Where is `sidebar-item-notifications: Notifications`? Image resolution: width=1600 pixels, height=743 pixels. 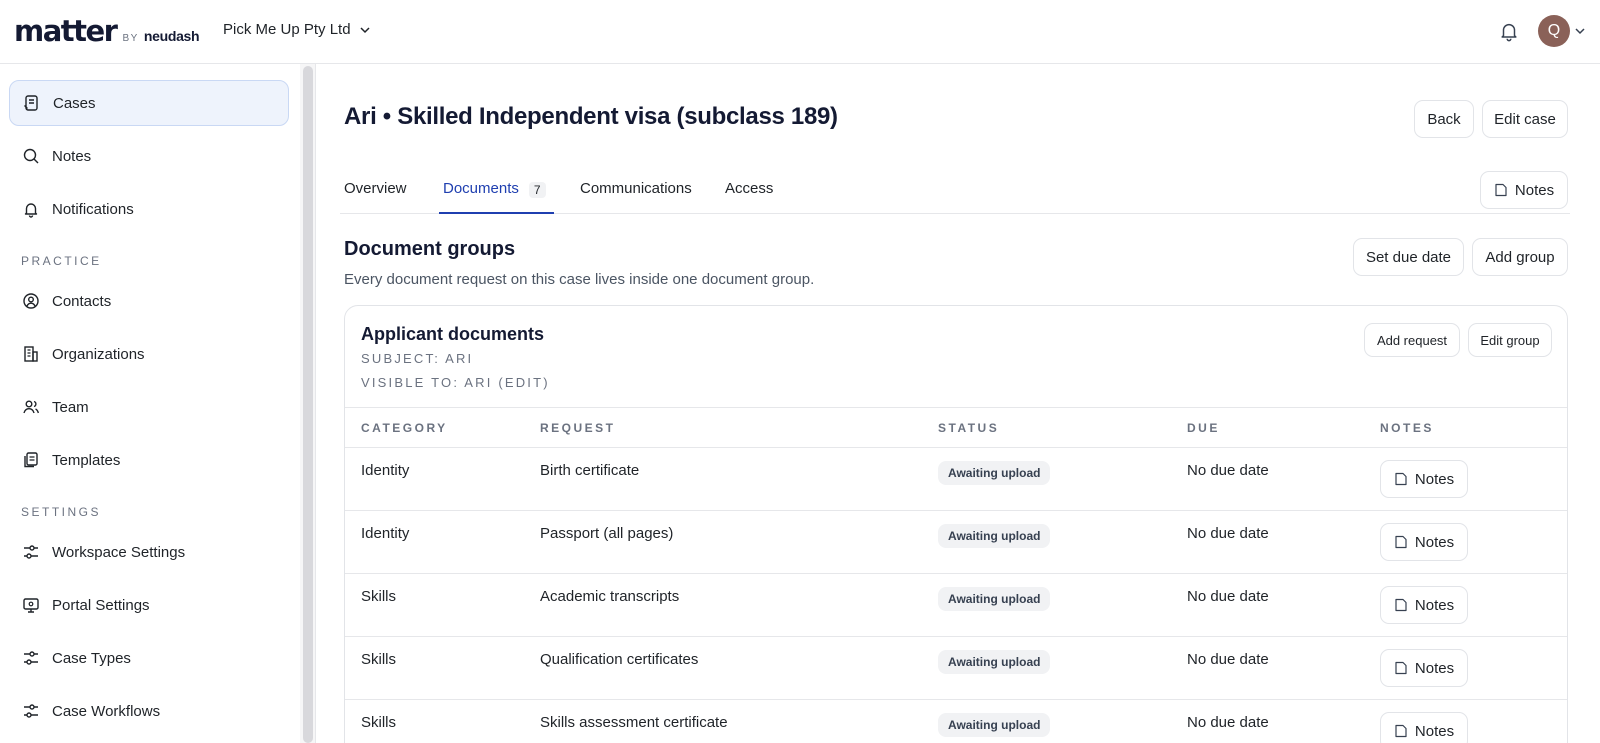
sidebar-item-notifications: Notifications is located at coordinates (149, 209).